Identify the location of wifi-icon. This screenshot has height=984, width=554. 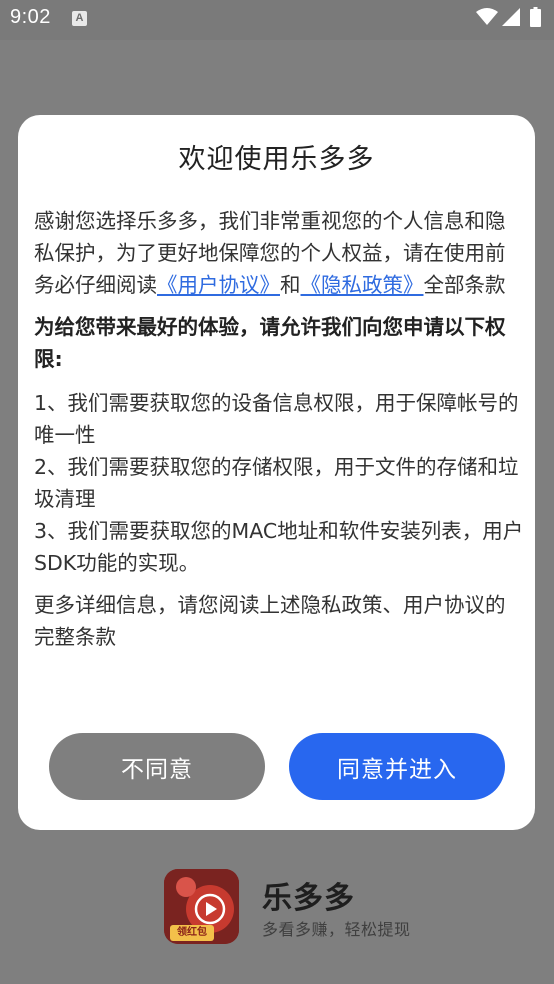
(487, 16).